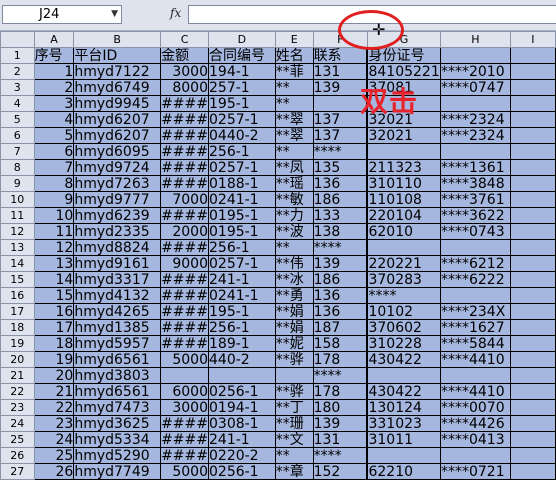 Image resolution: width=556 pixels, height=480 pixels. What do you see at coordinates (54, 119) in the screenshot?
I see `cell-a: 4` at bounding box center [54, 119].